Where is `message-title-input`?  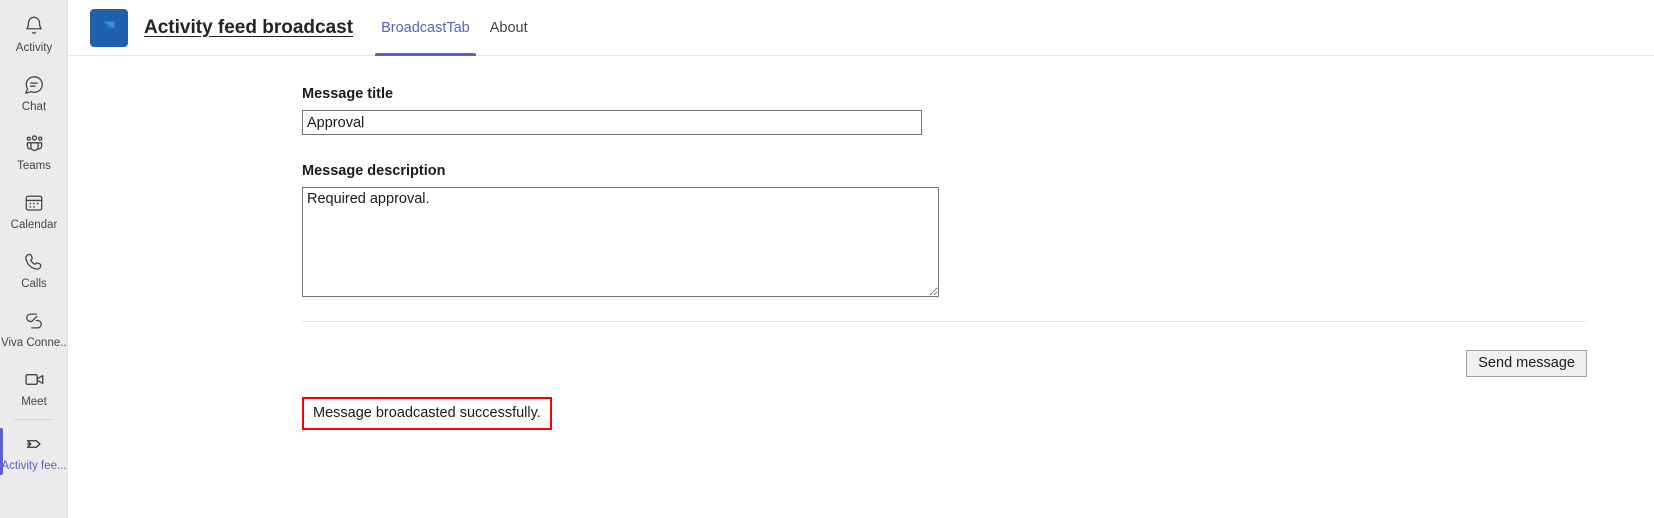 message-title-input is located at coordinates (612, 122).